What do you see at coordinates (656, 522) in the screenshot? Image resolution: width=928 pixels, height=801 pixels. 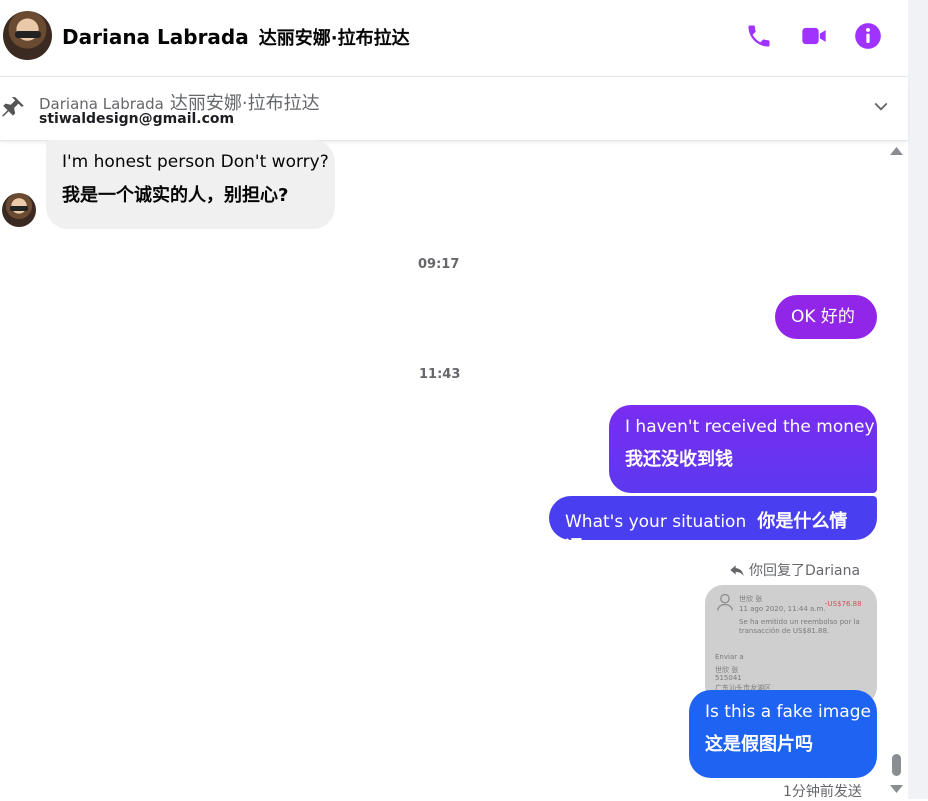 I see `message-text-en: What's your situation` at bounding box center [656, 522].